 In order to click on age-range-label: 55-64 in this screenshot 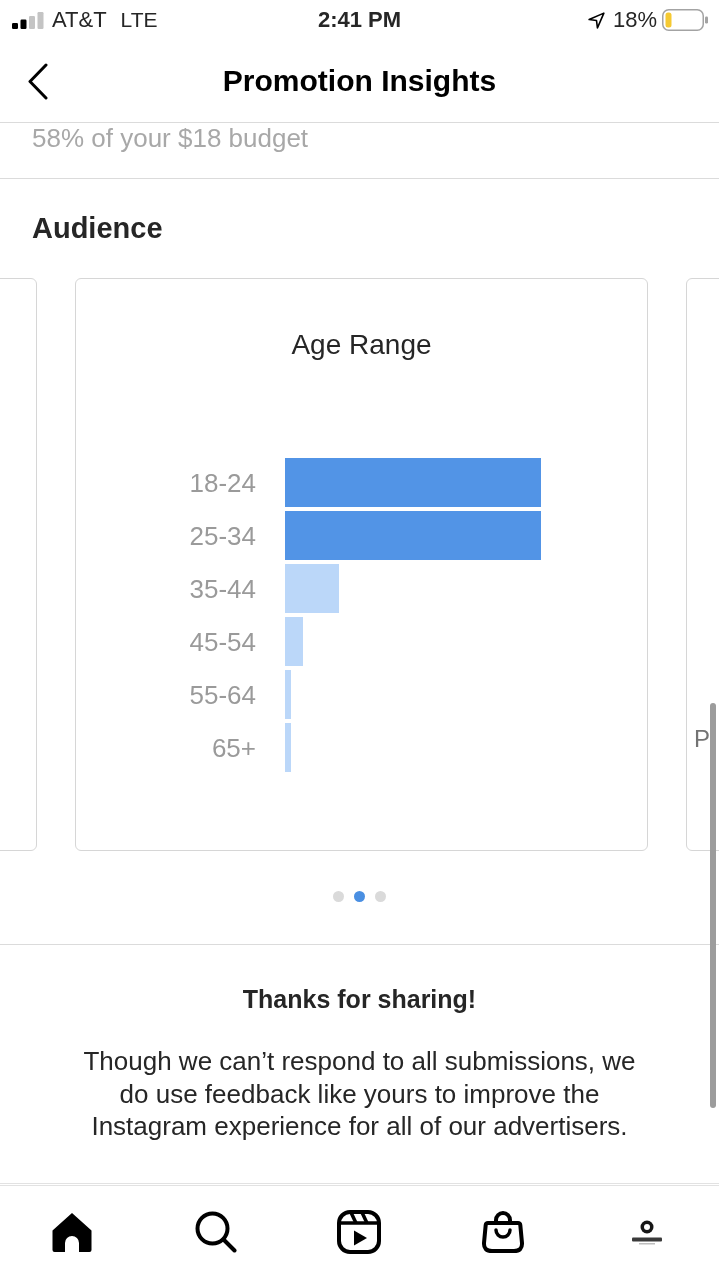, I will do `click(222, 694)`.